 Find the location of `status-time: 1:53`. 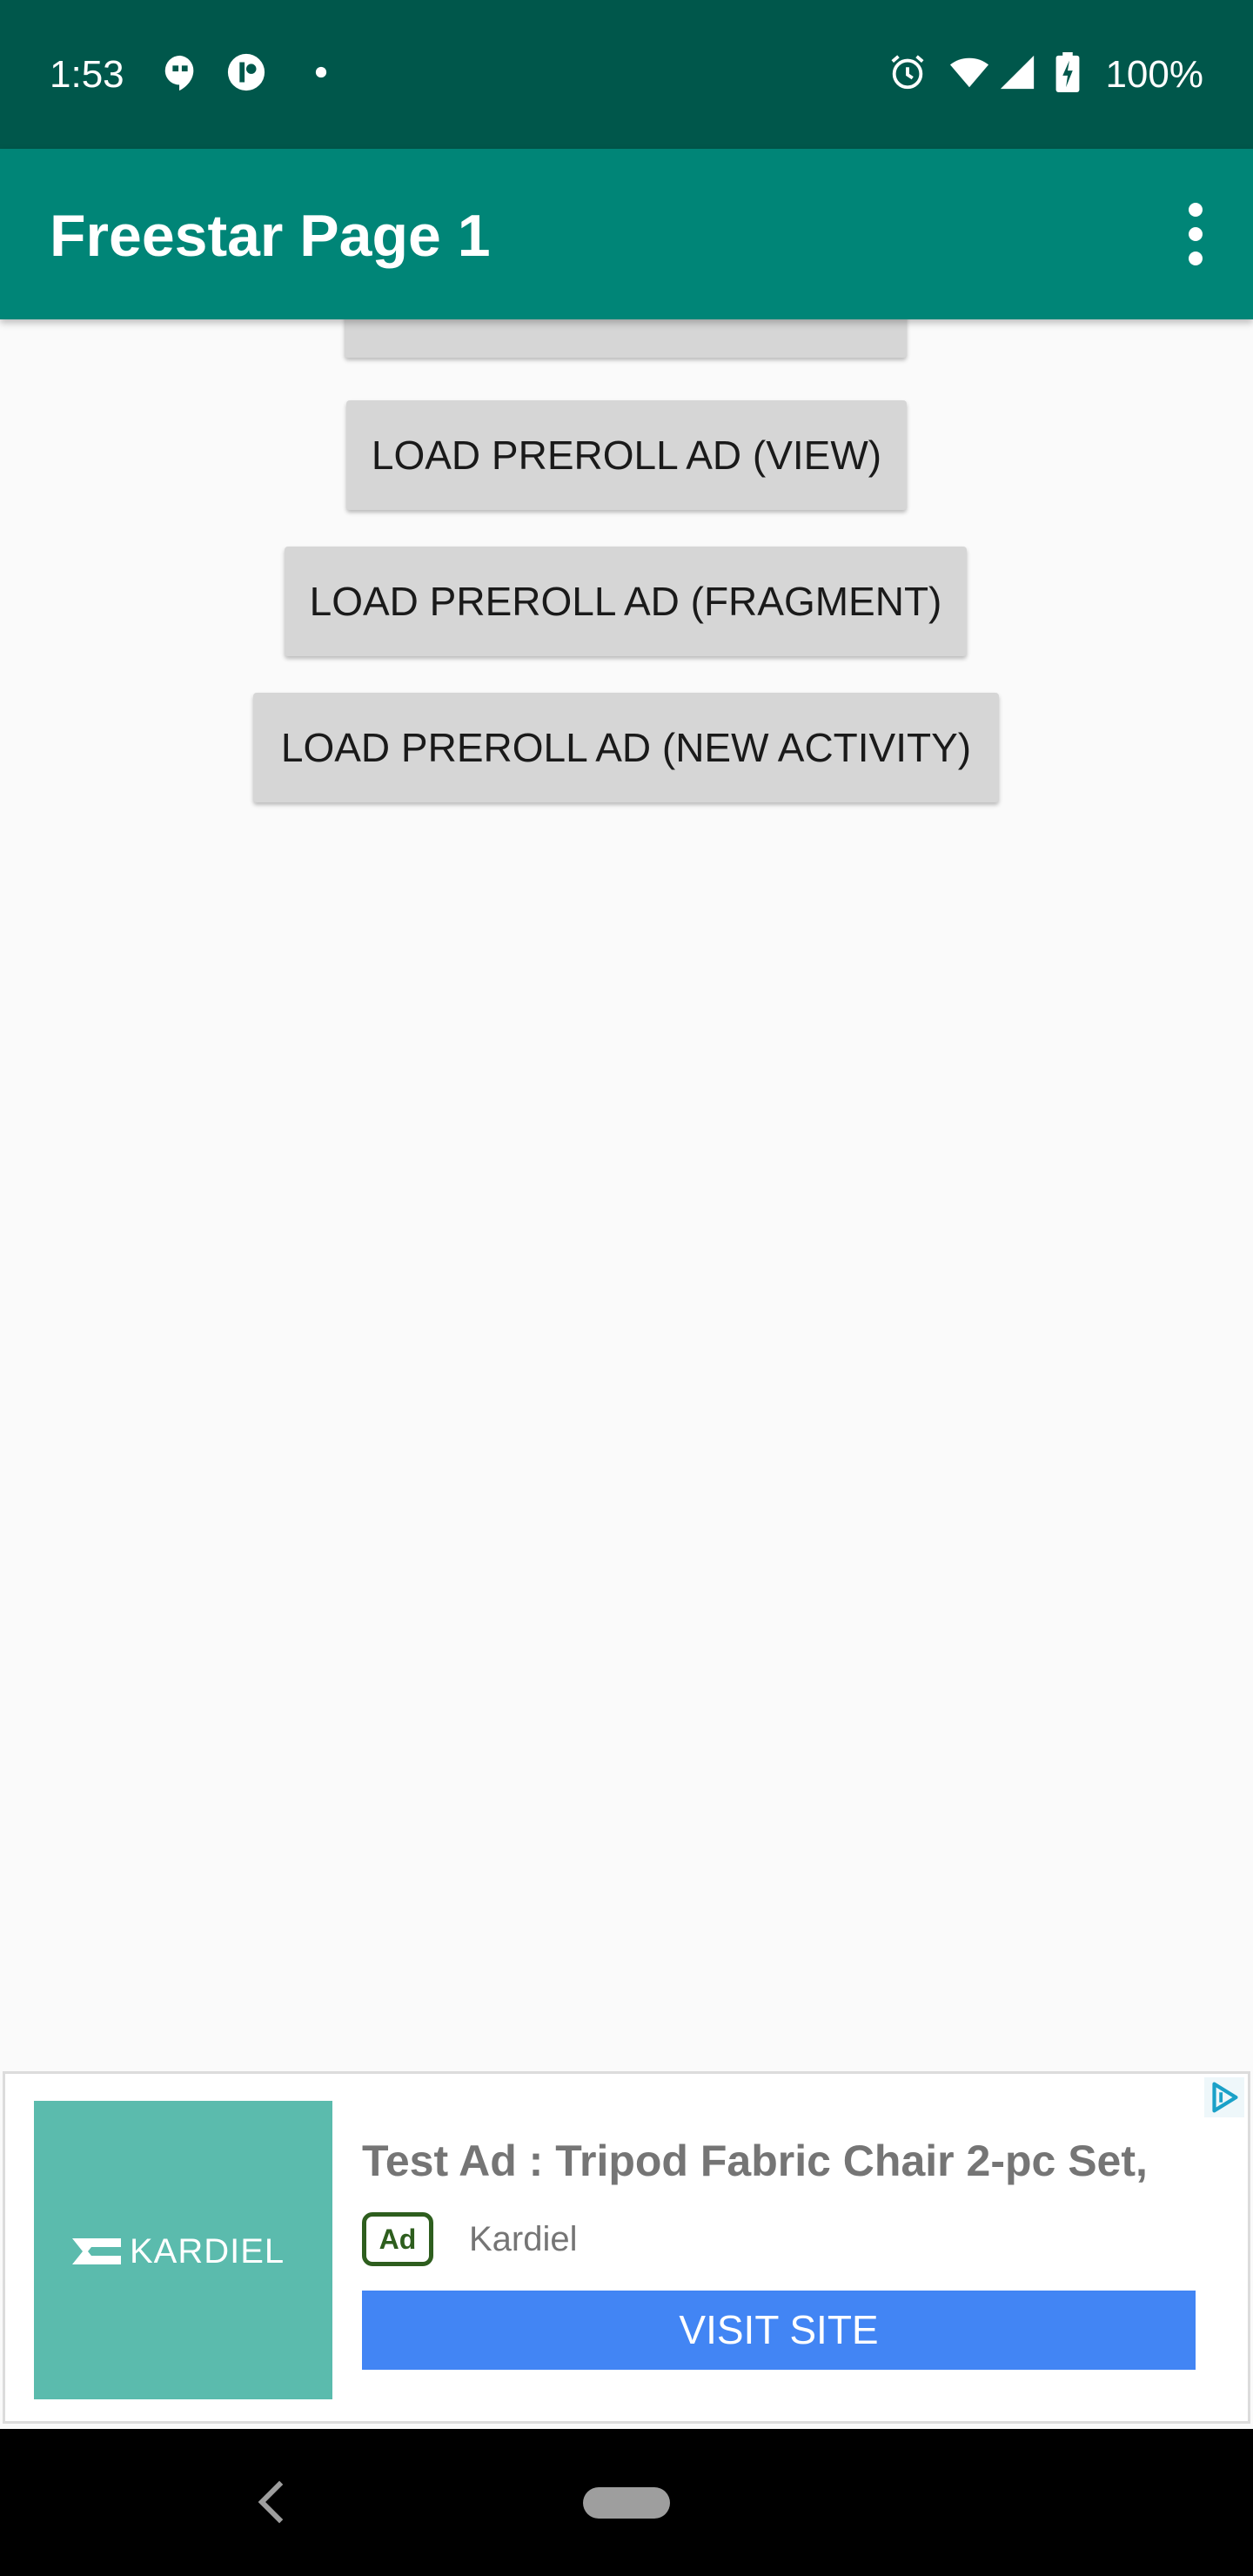

status-time: 1:53 is located at coordinates (87, 74).